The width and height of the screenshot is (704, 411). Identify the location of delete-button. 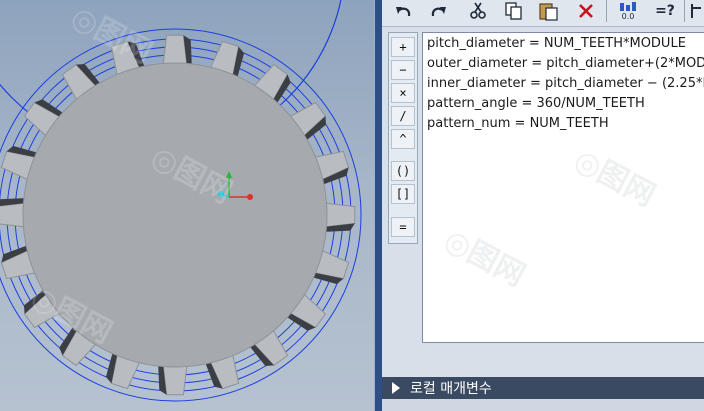
(586, 11).